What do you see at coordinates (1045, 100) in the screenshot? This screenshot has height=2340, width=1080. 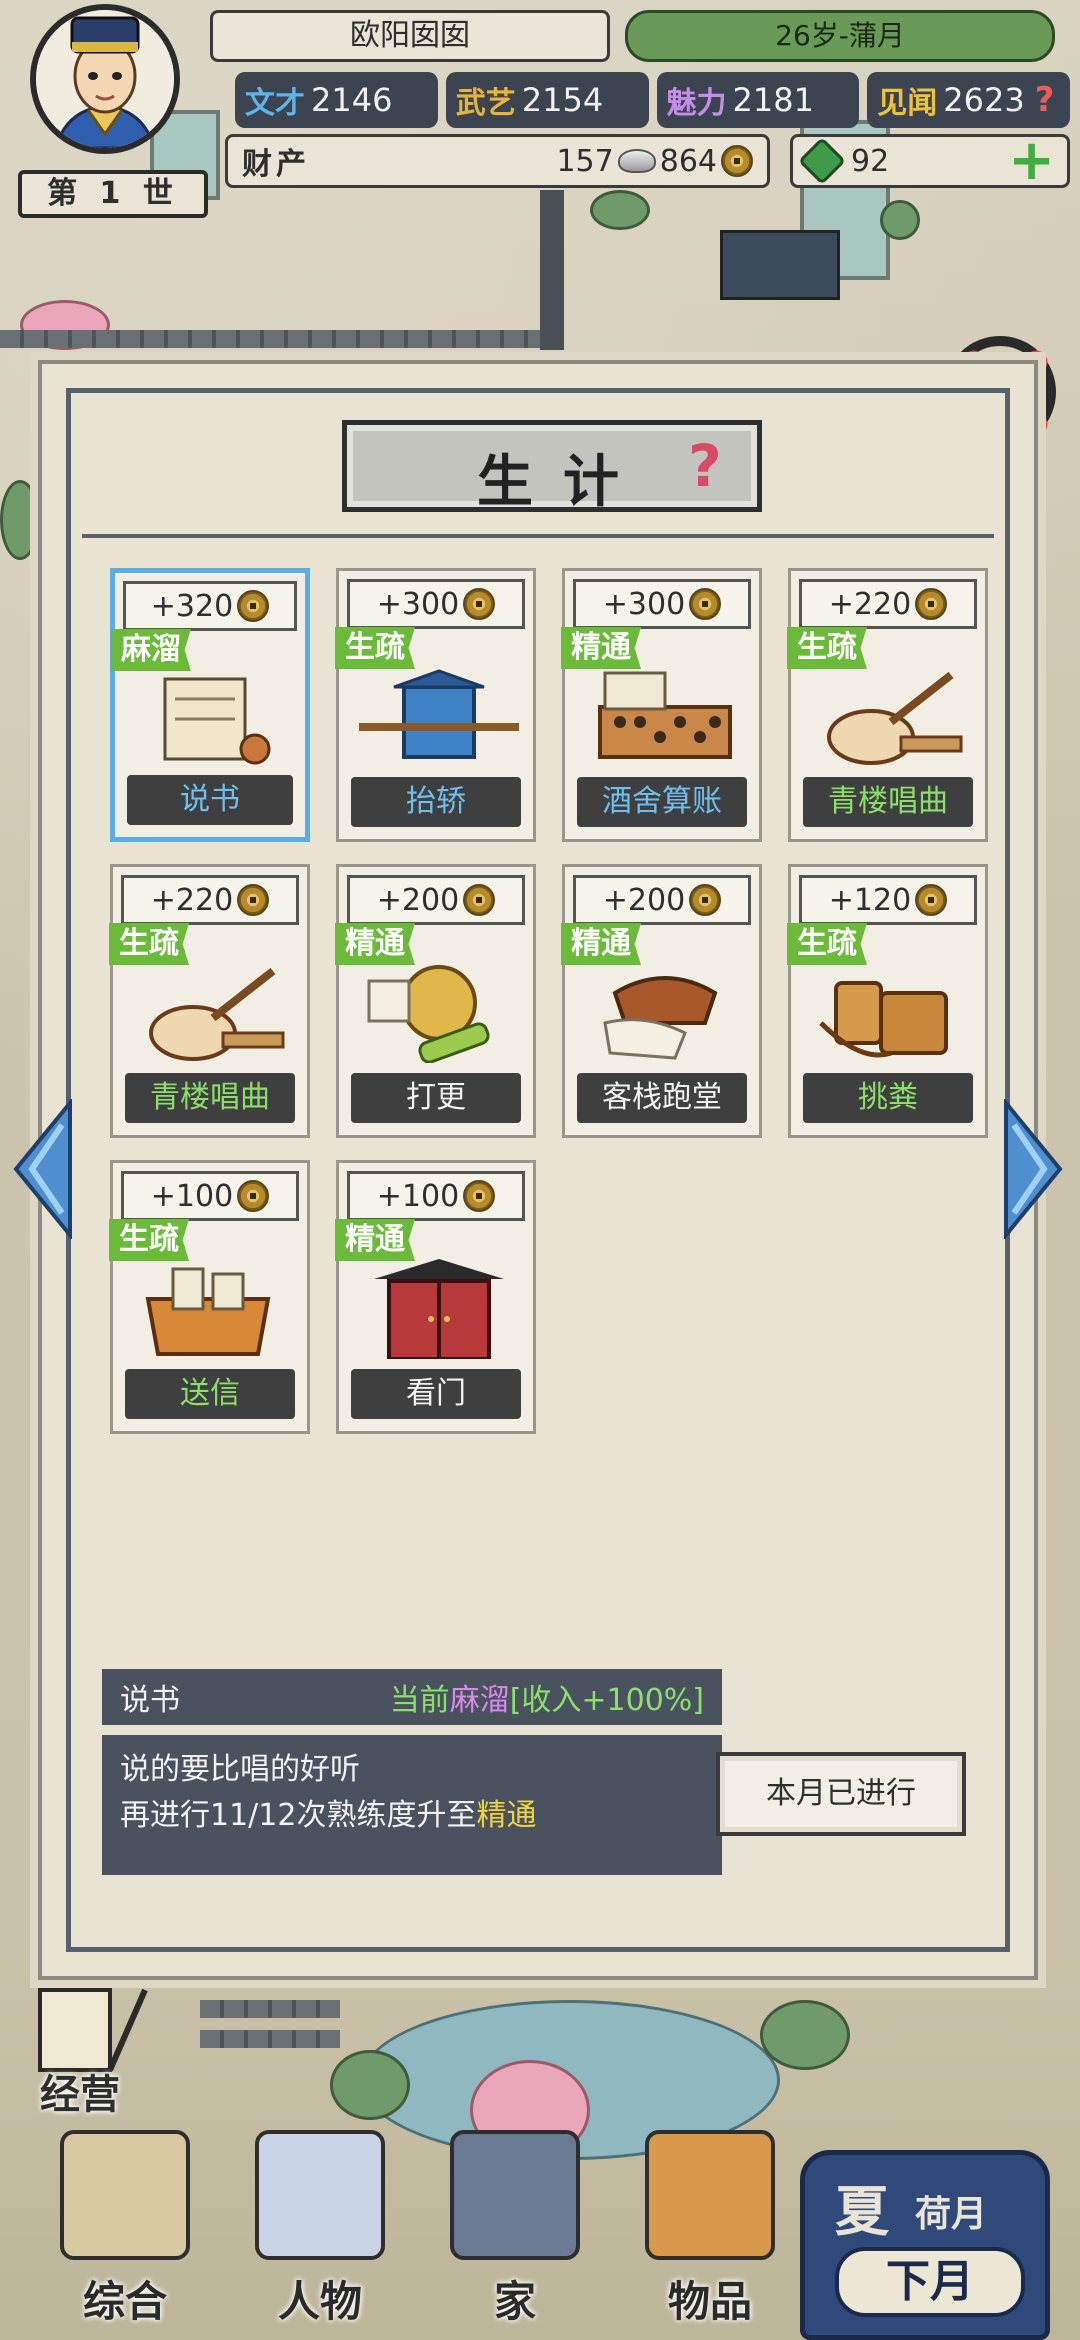 I see `stats-help-icon: ?` at bounding box center [1045, 100].